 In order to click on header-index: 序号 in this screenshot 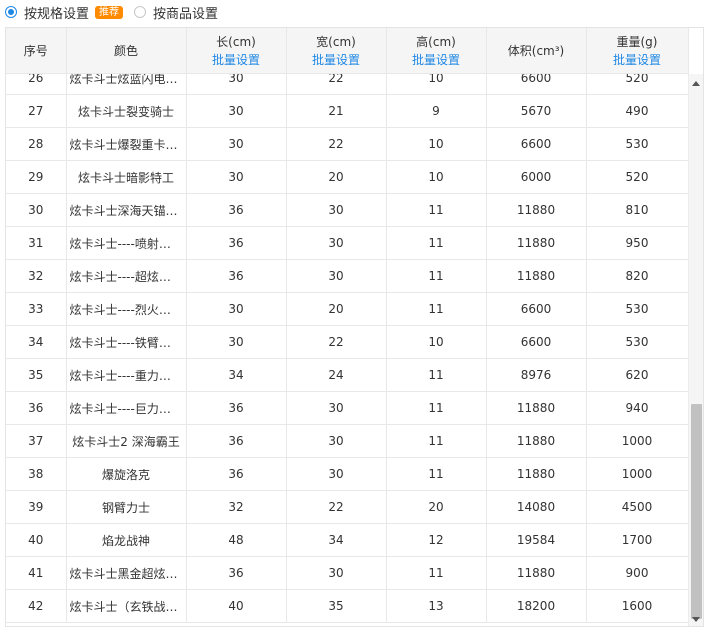, I will do `click(36, 51)`.